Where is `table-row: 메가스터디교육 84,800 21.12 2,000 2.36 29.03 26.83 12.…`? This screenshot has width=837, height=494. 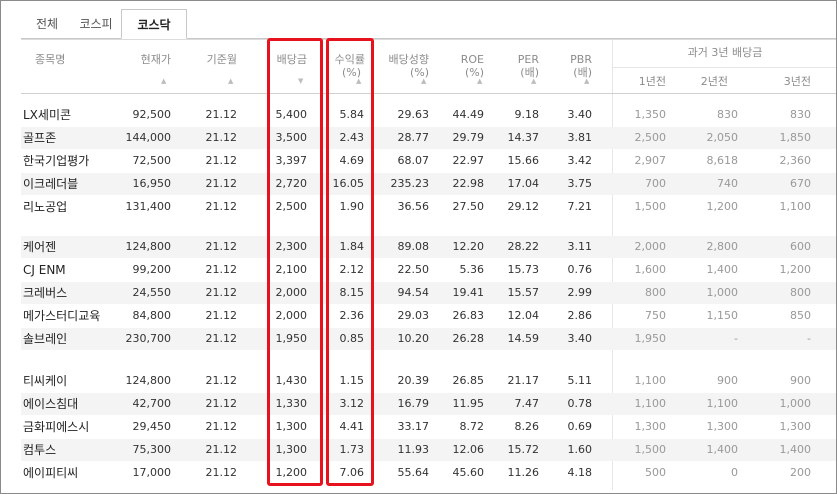
table-row: 메가스터디교육 84,800 21.12 2,000 2.36 29.03 26.83 12.… is located at coordinates (428, 316).